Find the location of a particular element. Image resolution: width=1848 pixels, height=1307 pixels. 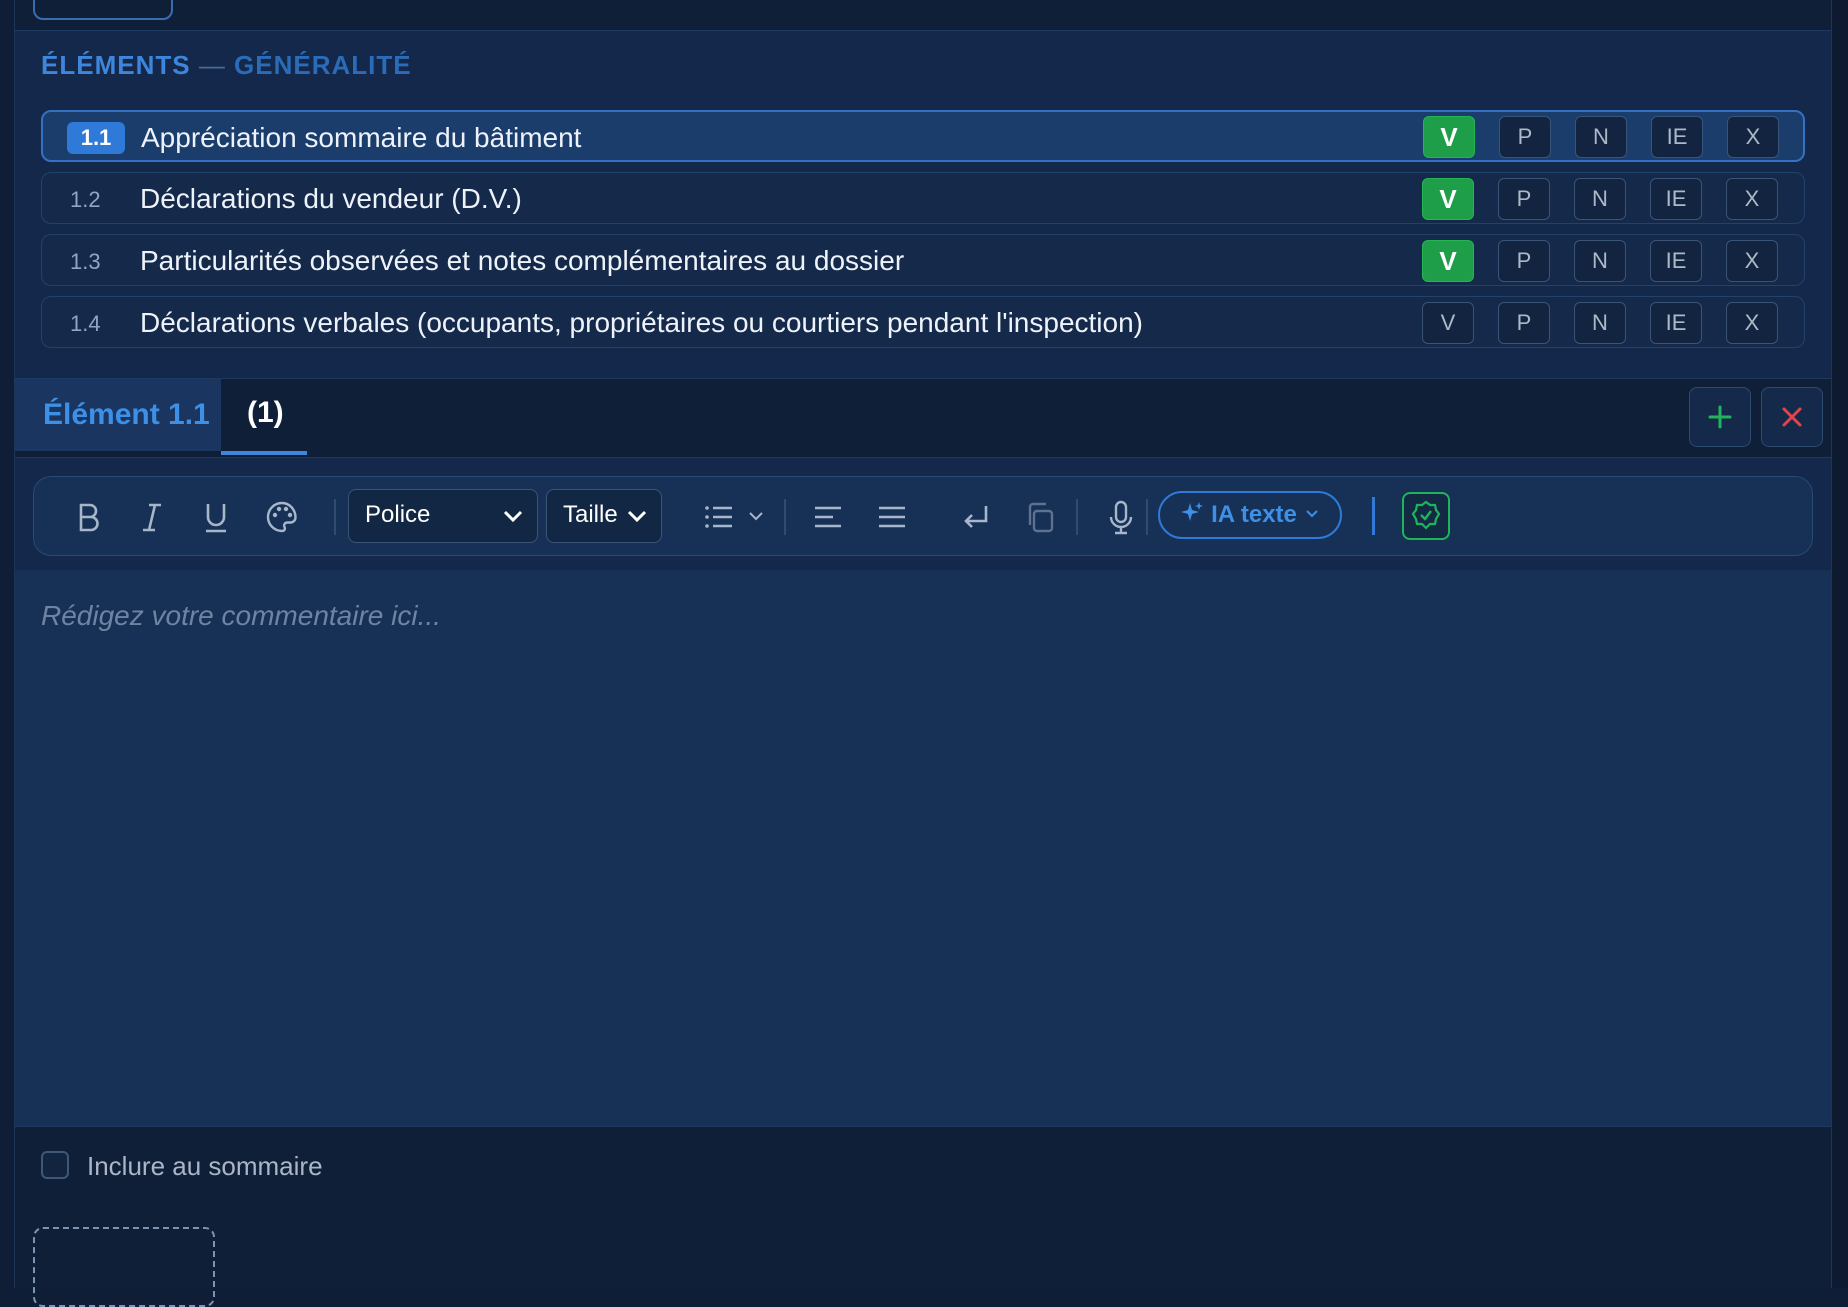

tab-count-label: (1) is located at coordinates (265, 412).